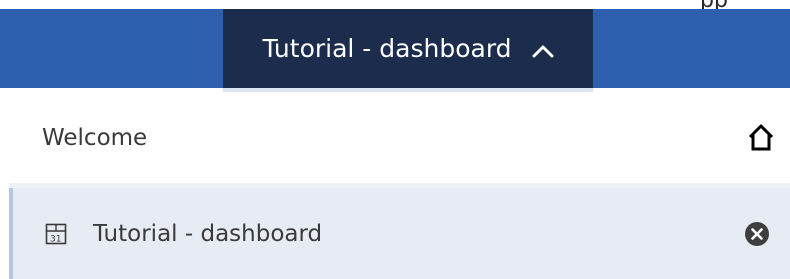  I want to click on top-strip: pp, so click(395, 6).